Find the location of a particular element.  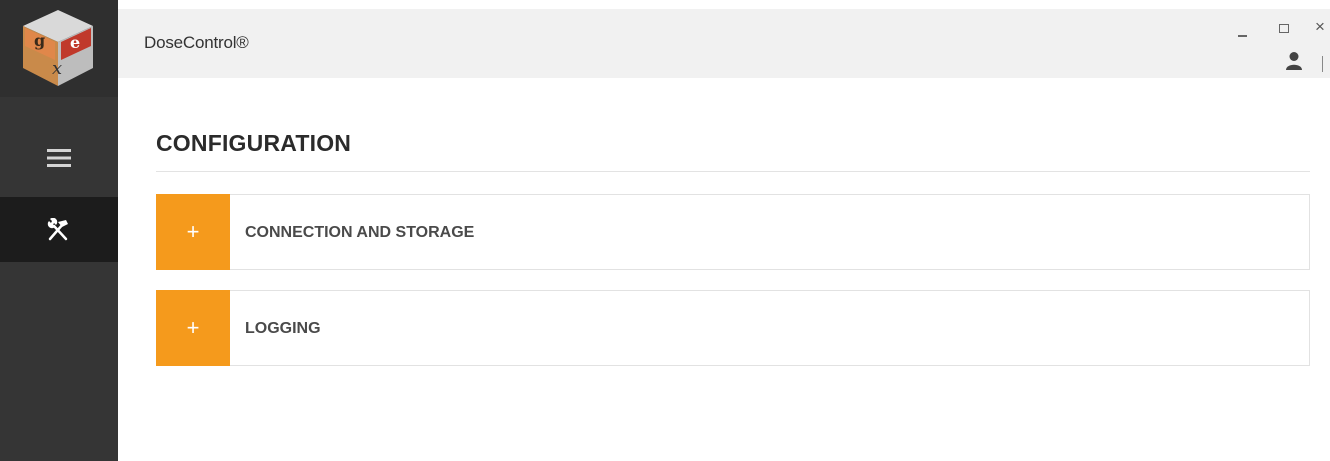

app-logo: g e x is located at coordinates (59, 48).